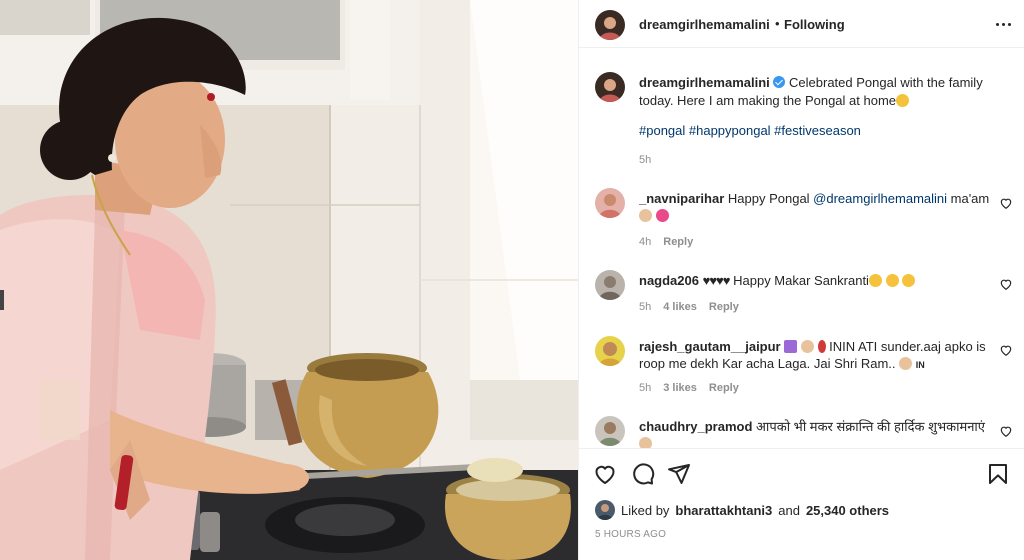 Image resolution: width=1024 pixels, height=560 pixels. What do you see at coordinates (1003, 24) in the screenshot?
I see `more-options-icon` at bounding box center [1003, 24].